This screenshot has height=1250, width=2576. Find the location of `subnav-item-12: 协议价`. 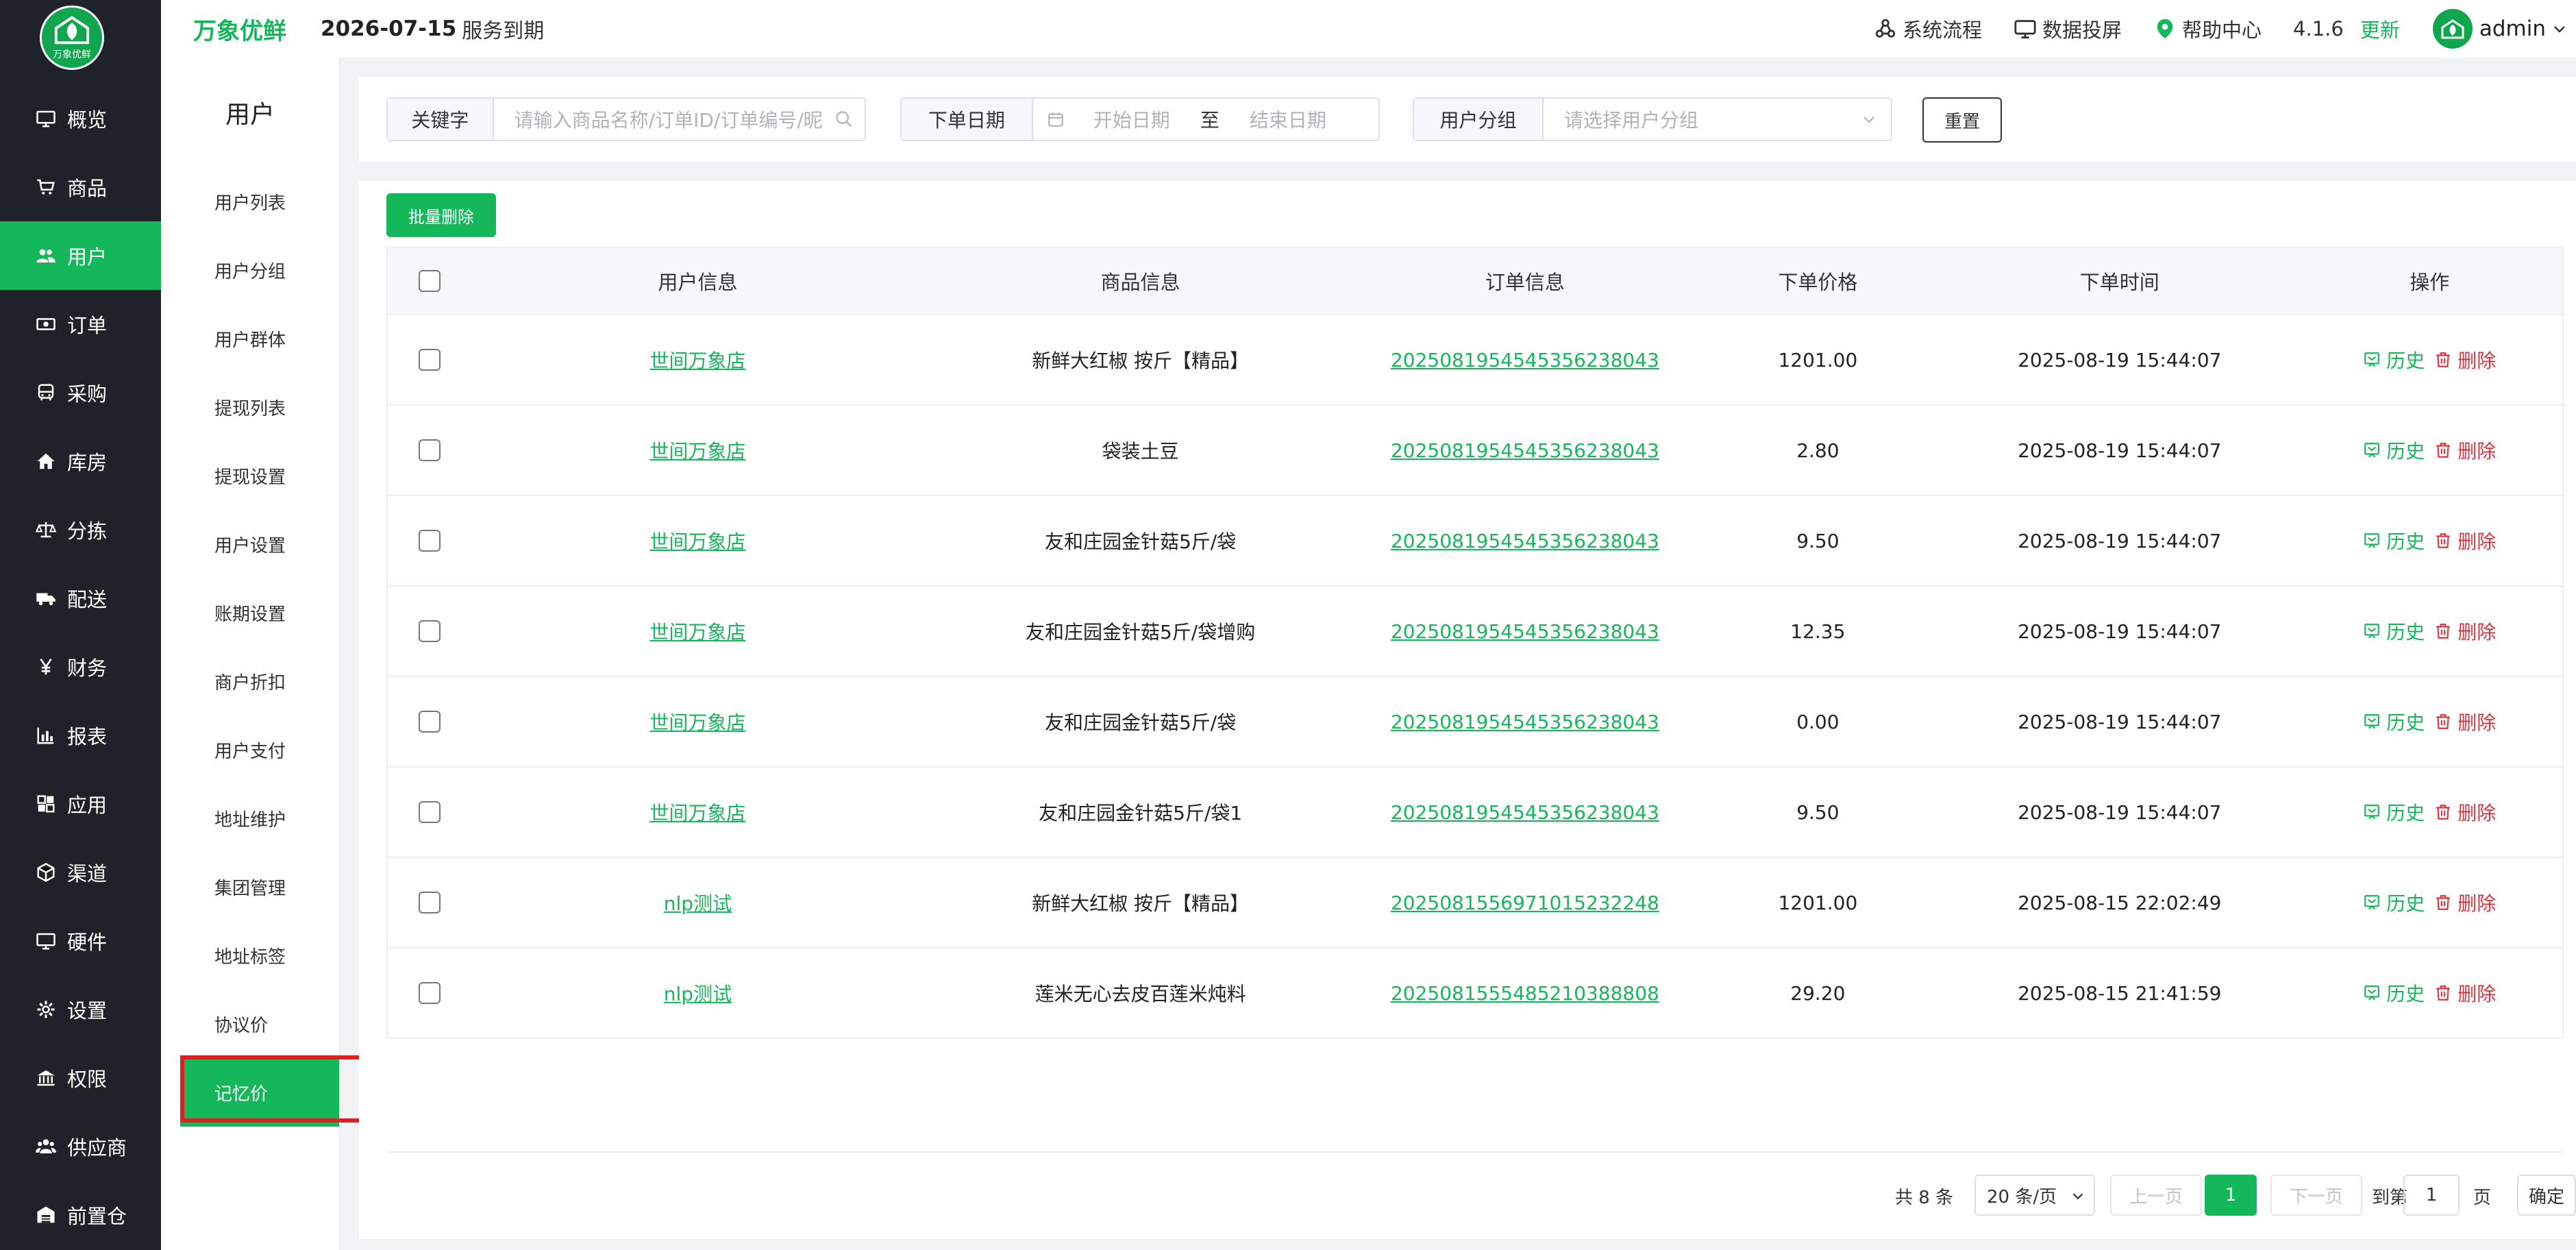

subnav-item-12: 协议价 is located at coordinates (250, 1024).